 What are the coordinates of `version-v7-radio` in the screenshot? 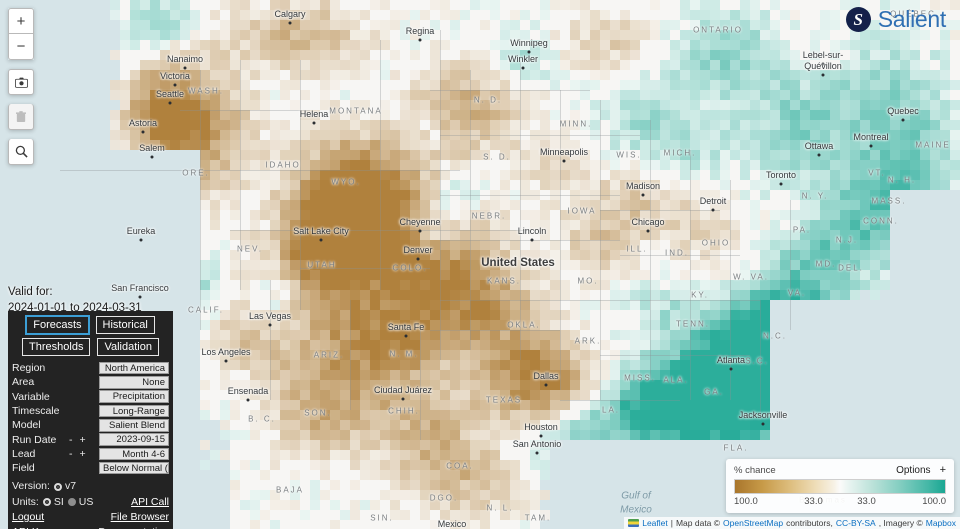 It's located at (57, 486).